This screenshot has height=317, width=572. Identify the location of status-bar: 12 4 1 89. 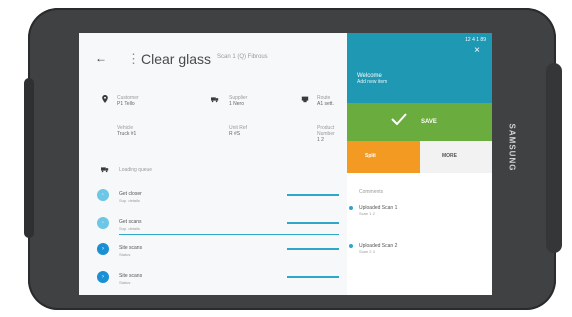
(475, 40).